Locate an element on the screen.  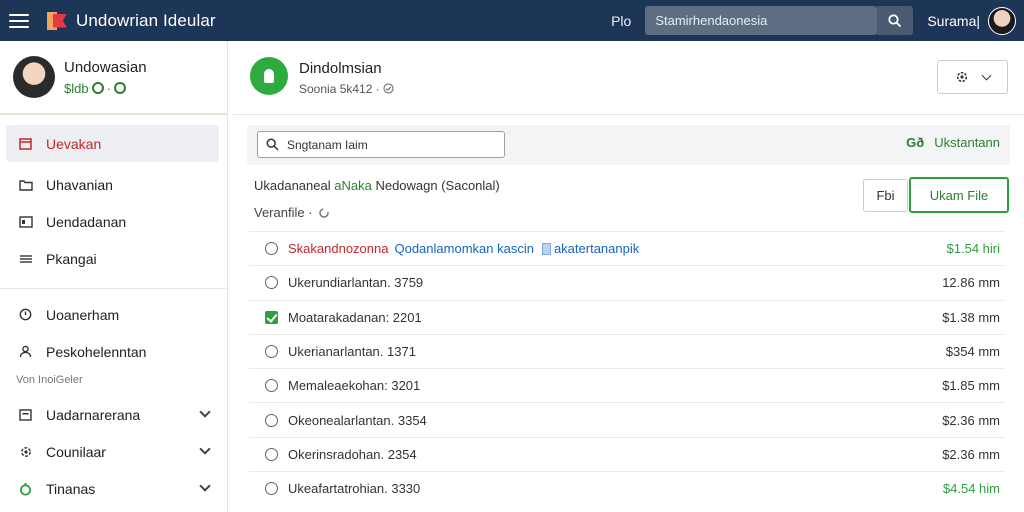
folder-icon is located at coordinates (25, 185).